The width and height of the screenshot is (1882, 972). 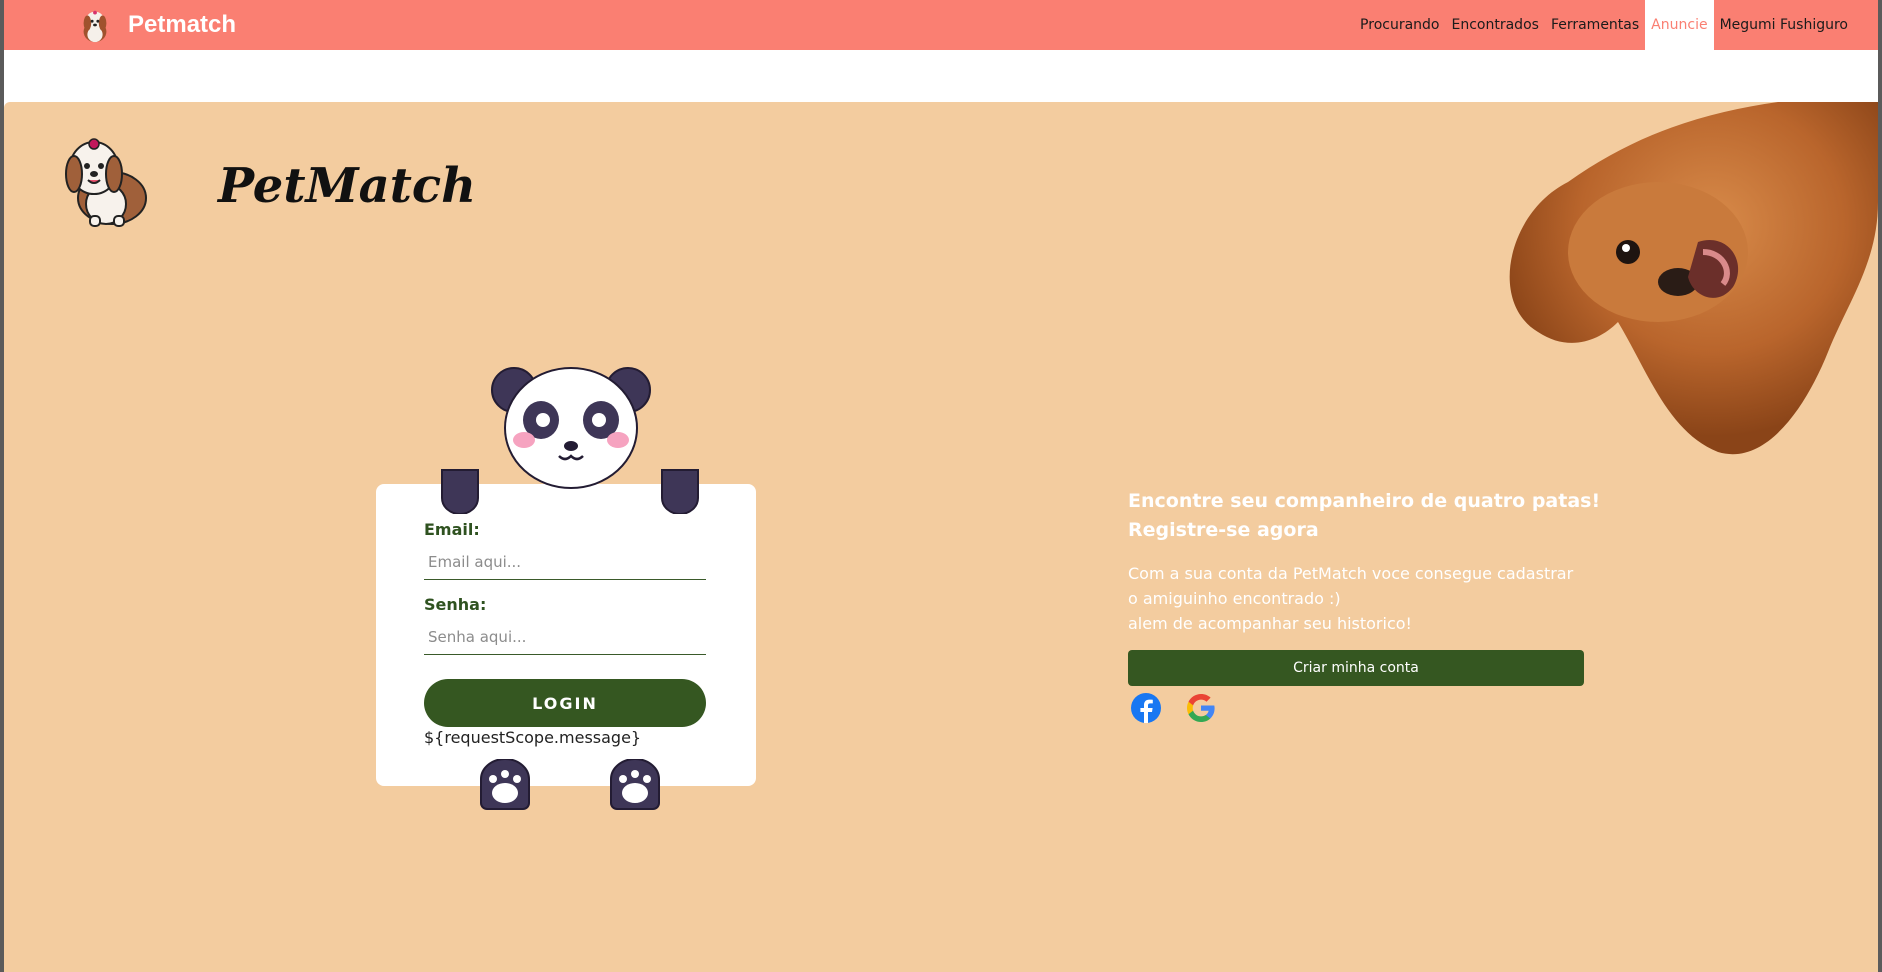 I want to click on shih-tzu-mascot-icon, so click(x=106, y=182).